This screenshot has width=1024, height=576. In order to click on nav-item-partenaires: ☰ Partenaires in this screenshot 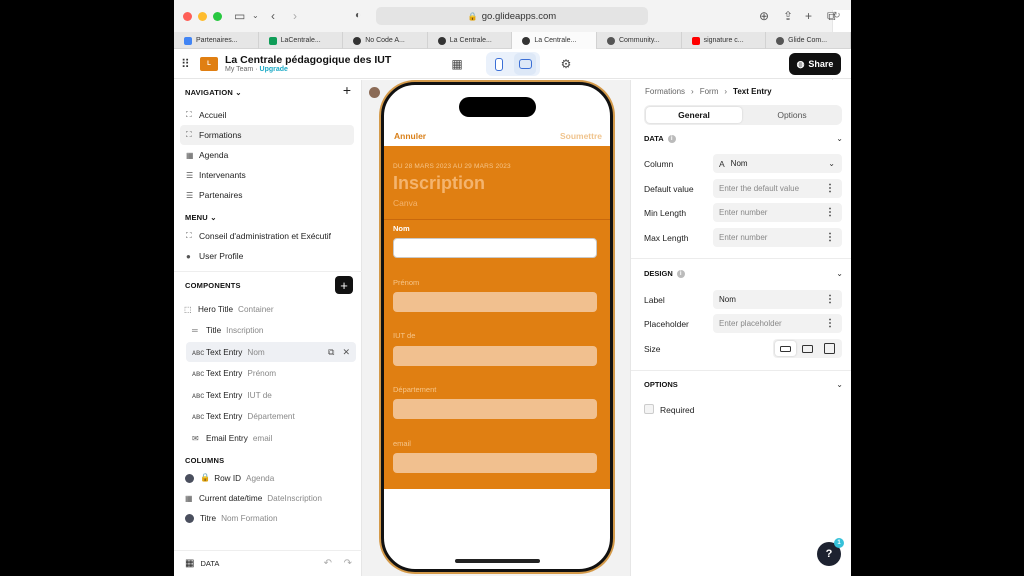, I will do `click(267, 195)`.